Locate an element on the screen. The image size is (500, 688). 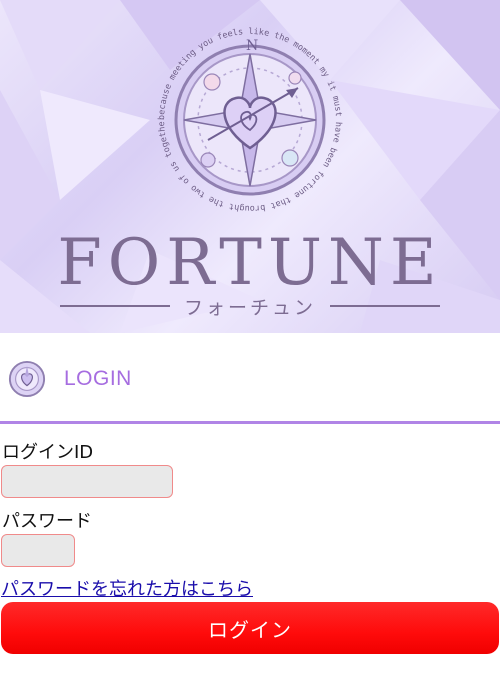
password-label: パスワード is located at coordinates (47, 521).